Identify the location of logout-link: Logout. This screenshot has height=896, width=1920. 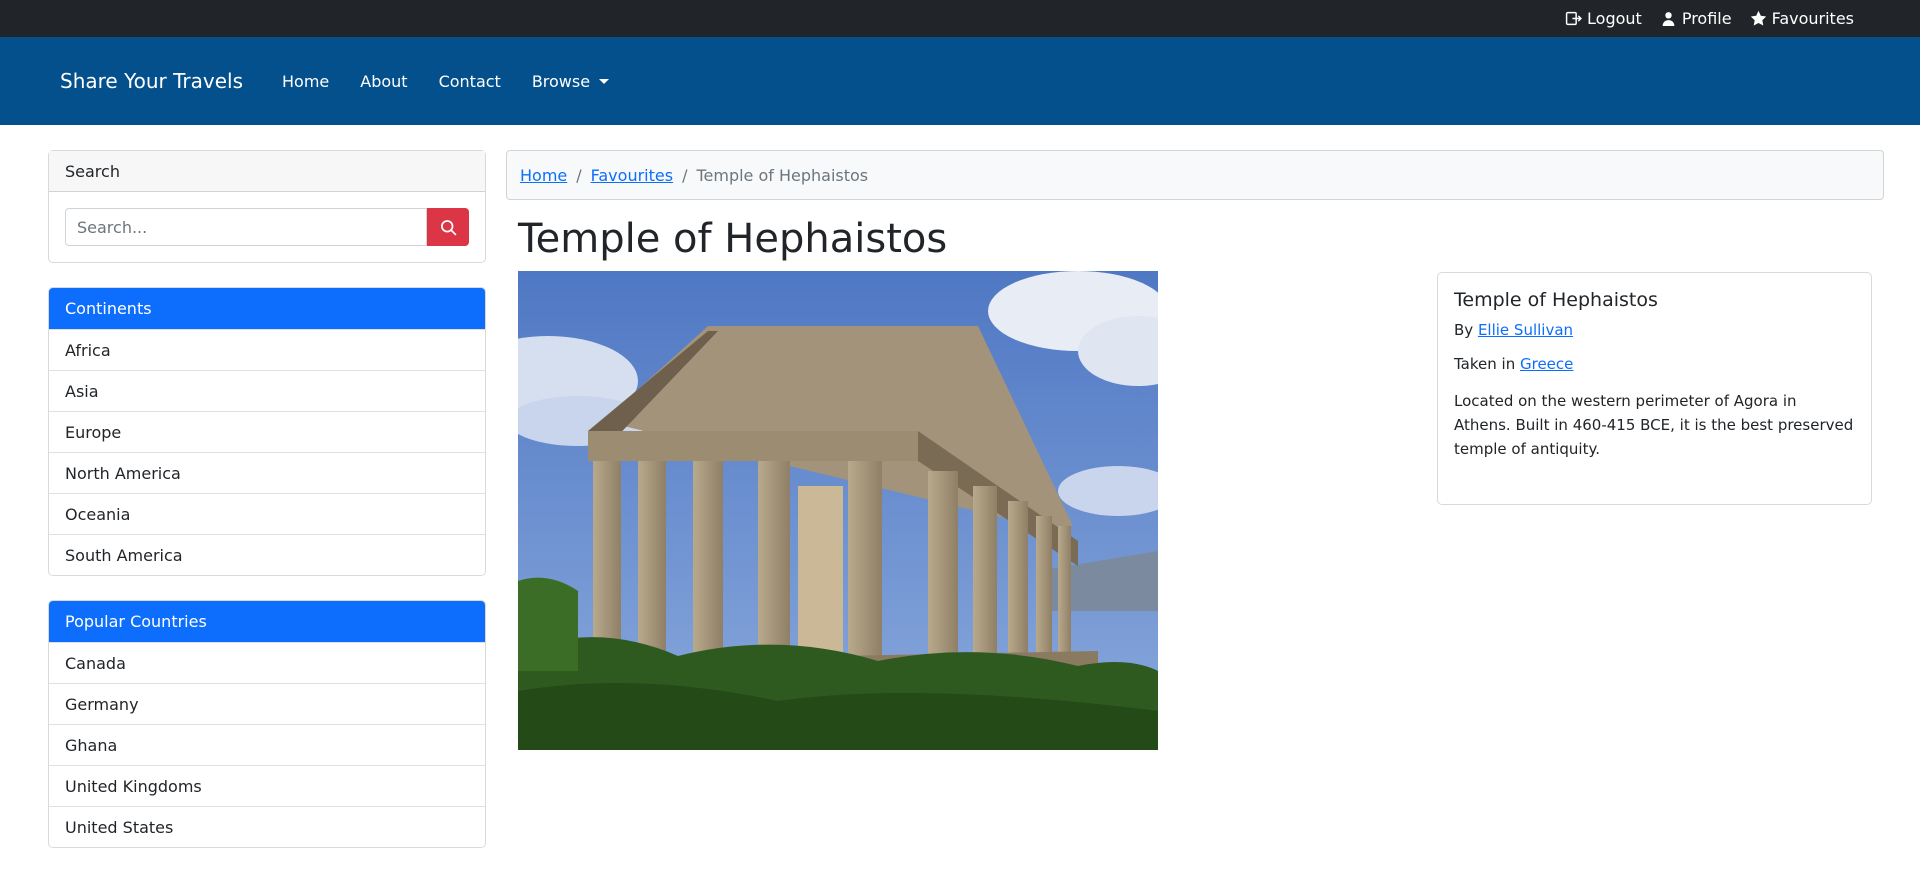
(1603, 18).